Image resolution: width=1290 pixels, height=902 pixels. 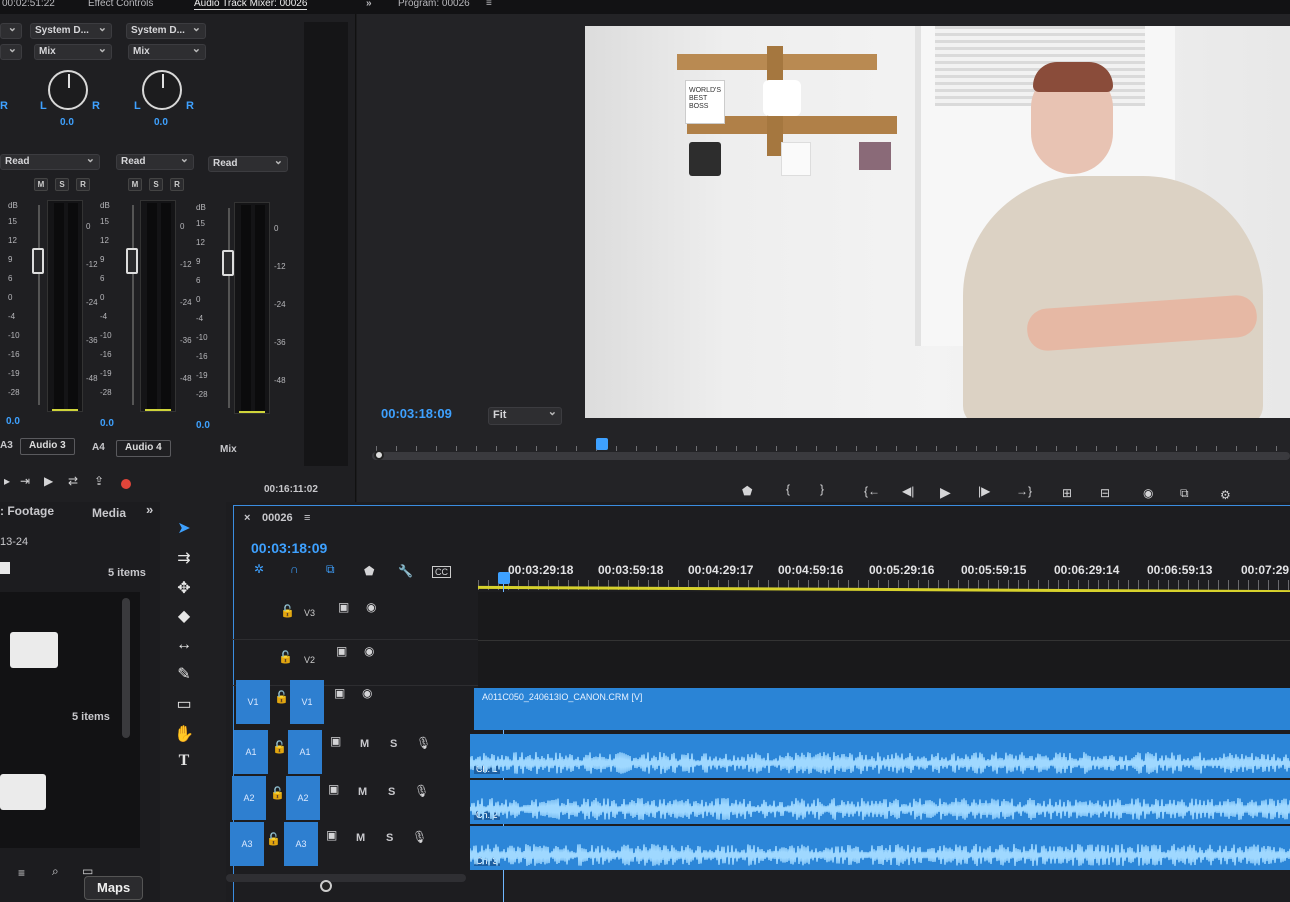 I want to click on timeline-playhead-handle, so click(x=504, y=578).